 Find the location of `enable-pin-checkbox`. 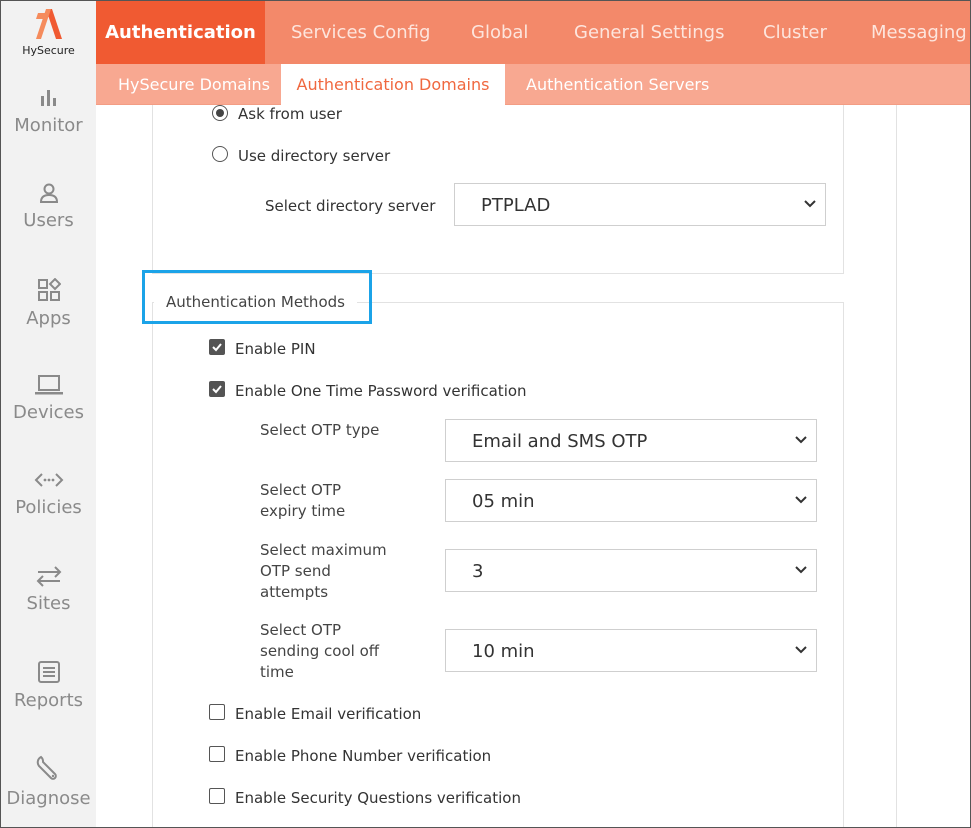

enable-pin-checkbox is located at coordinates (217, 347).